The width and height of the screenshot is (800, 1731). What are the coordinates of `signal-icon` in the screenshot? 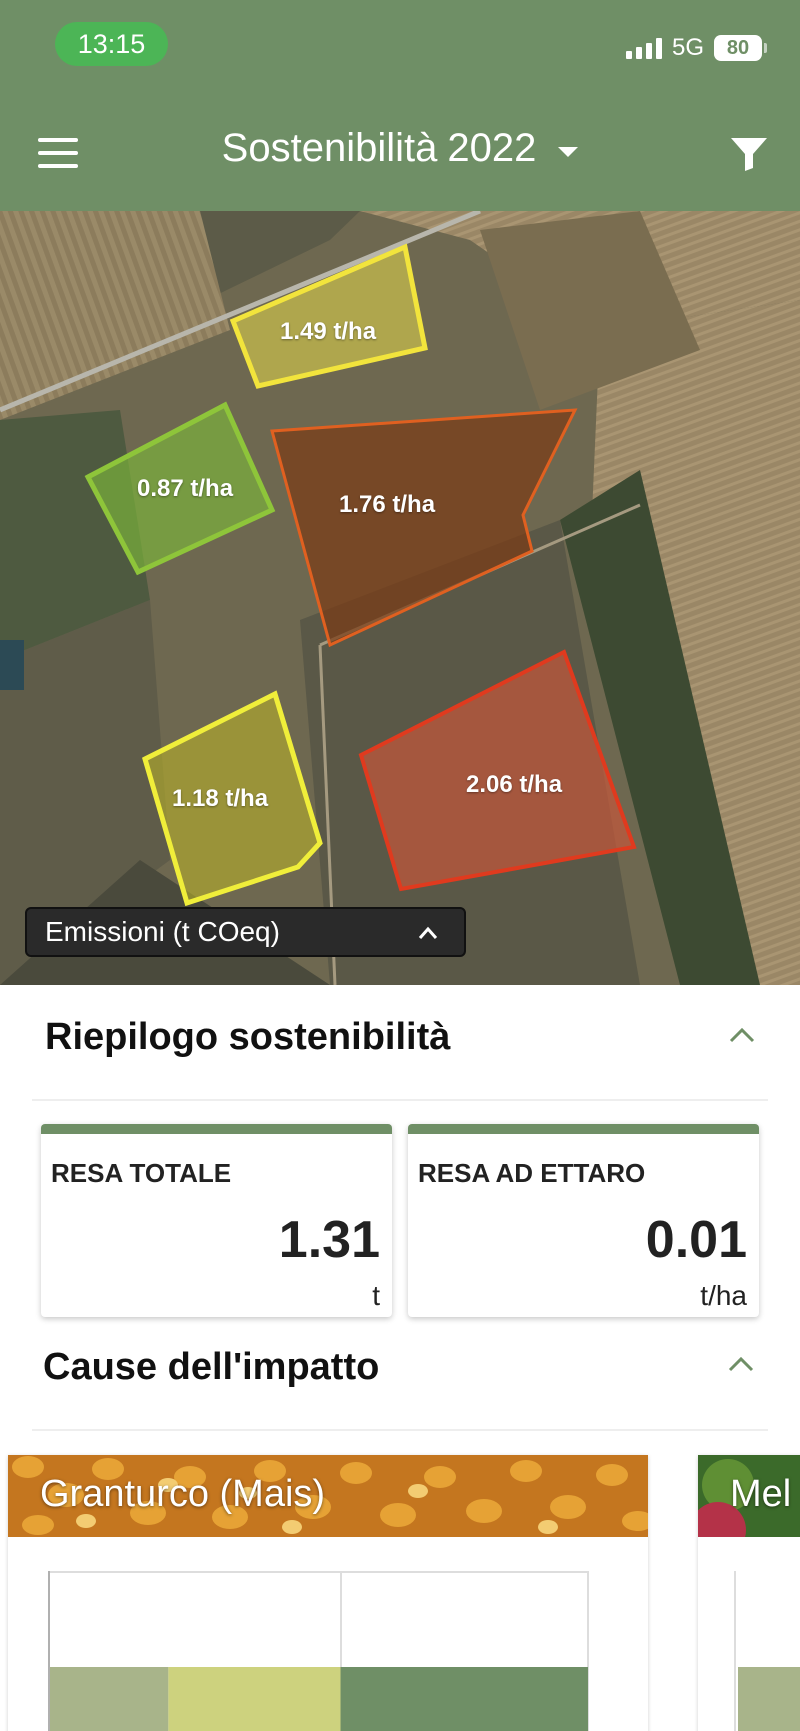 It's located at (643, 48).